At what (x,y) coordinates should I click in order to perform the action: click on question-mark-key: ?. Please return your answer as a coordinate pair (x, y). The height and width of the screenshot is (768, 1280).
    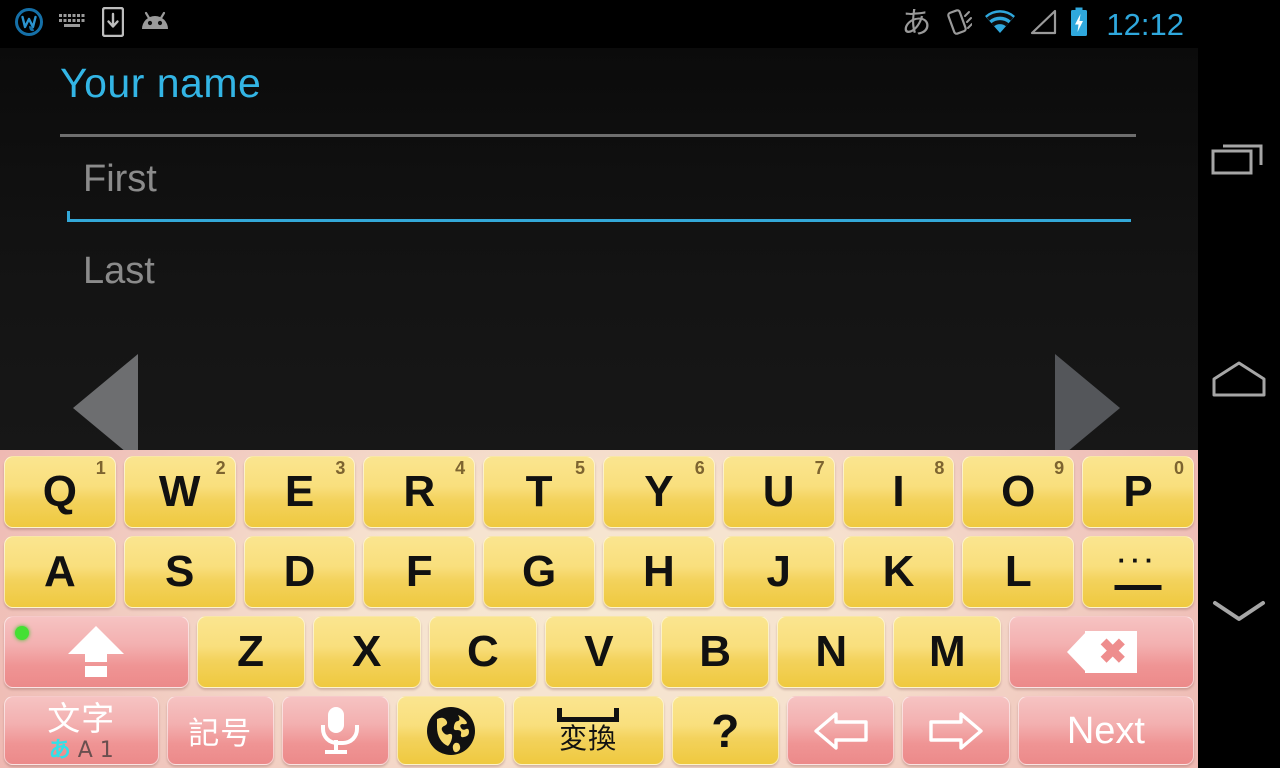
    Looking at the image, I should click on (725, 730).